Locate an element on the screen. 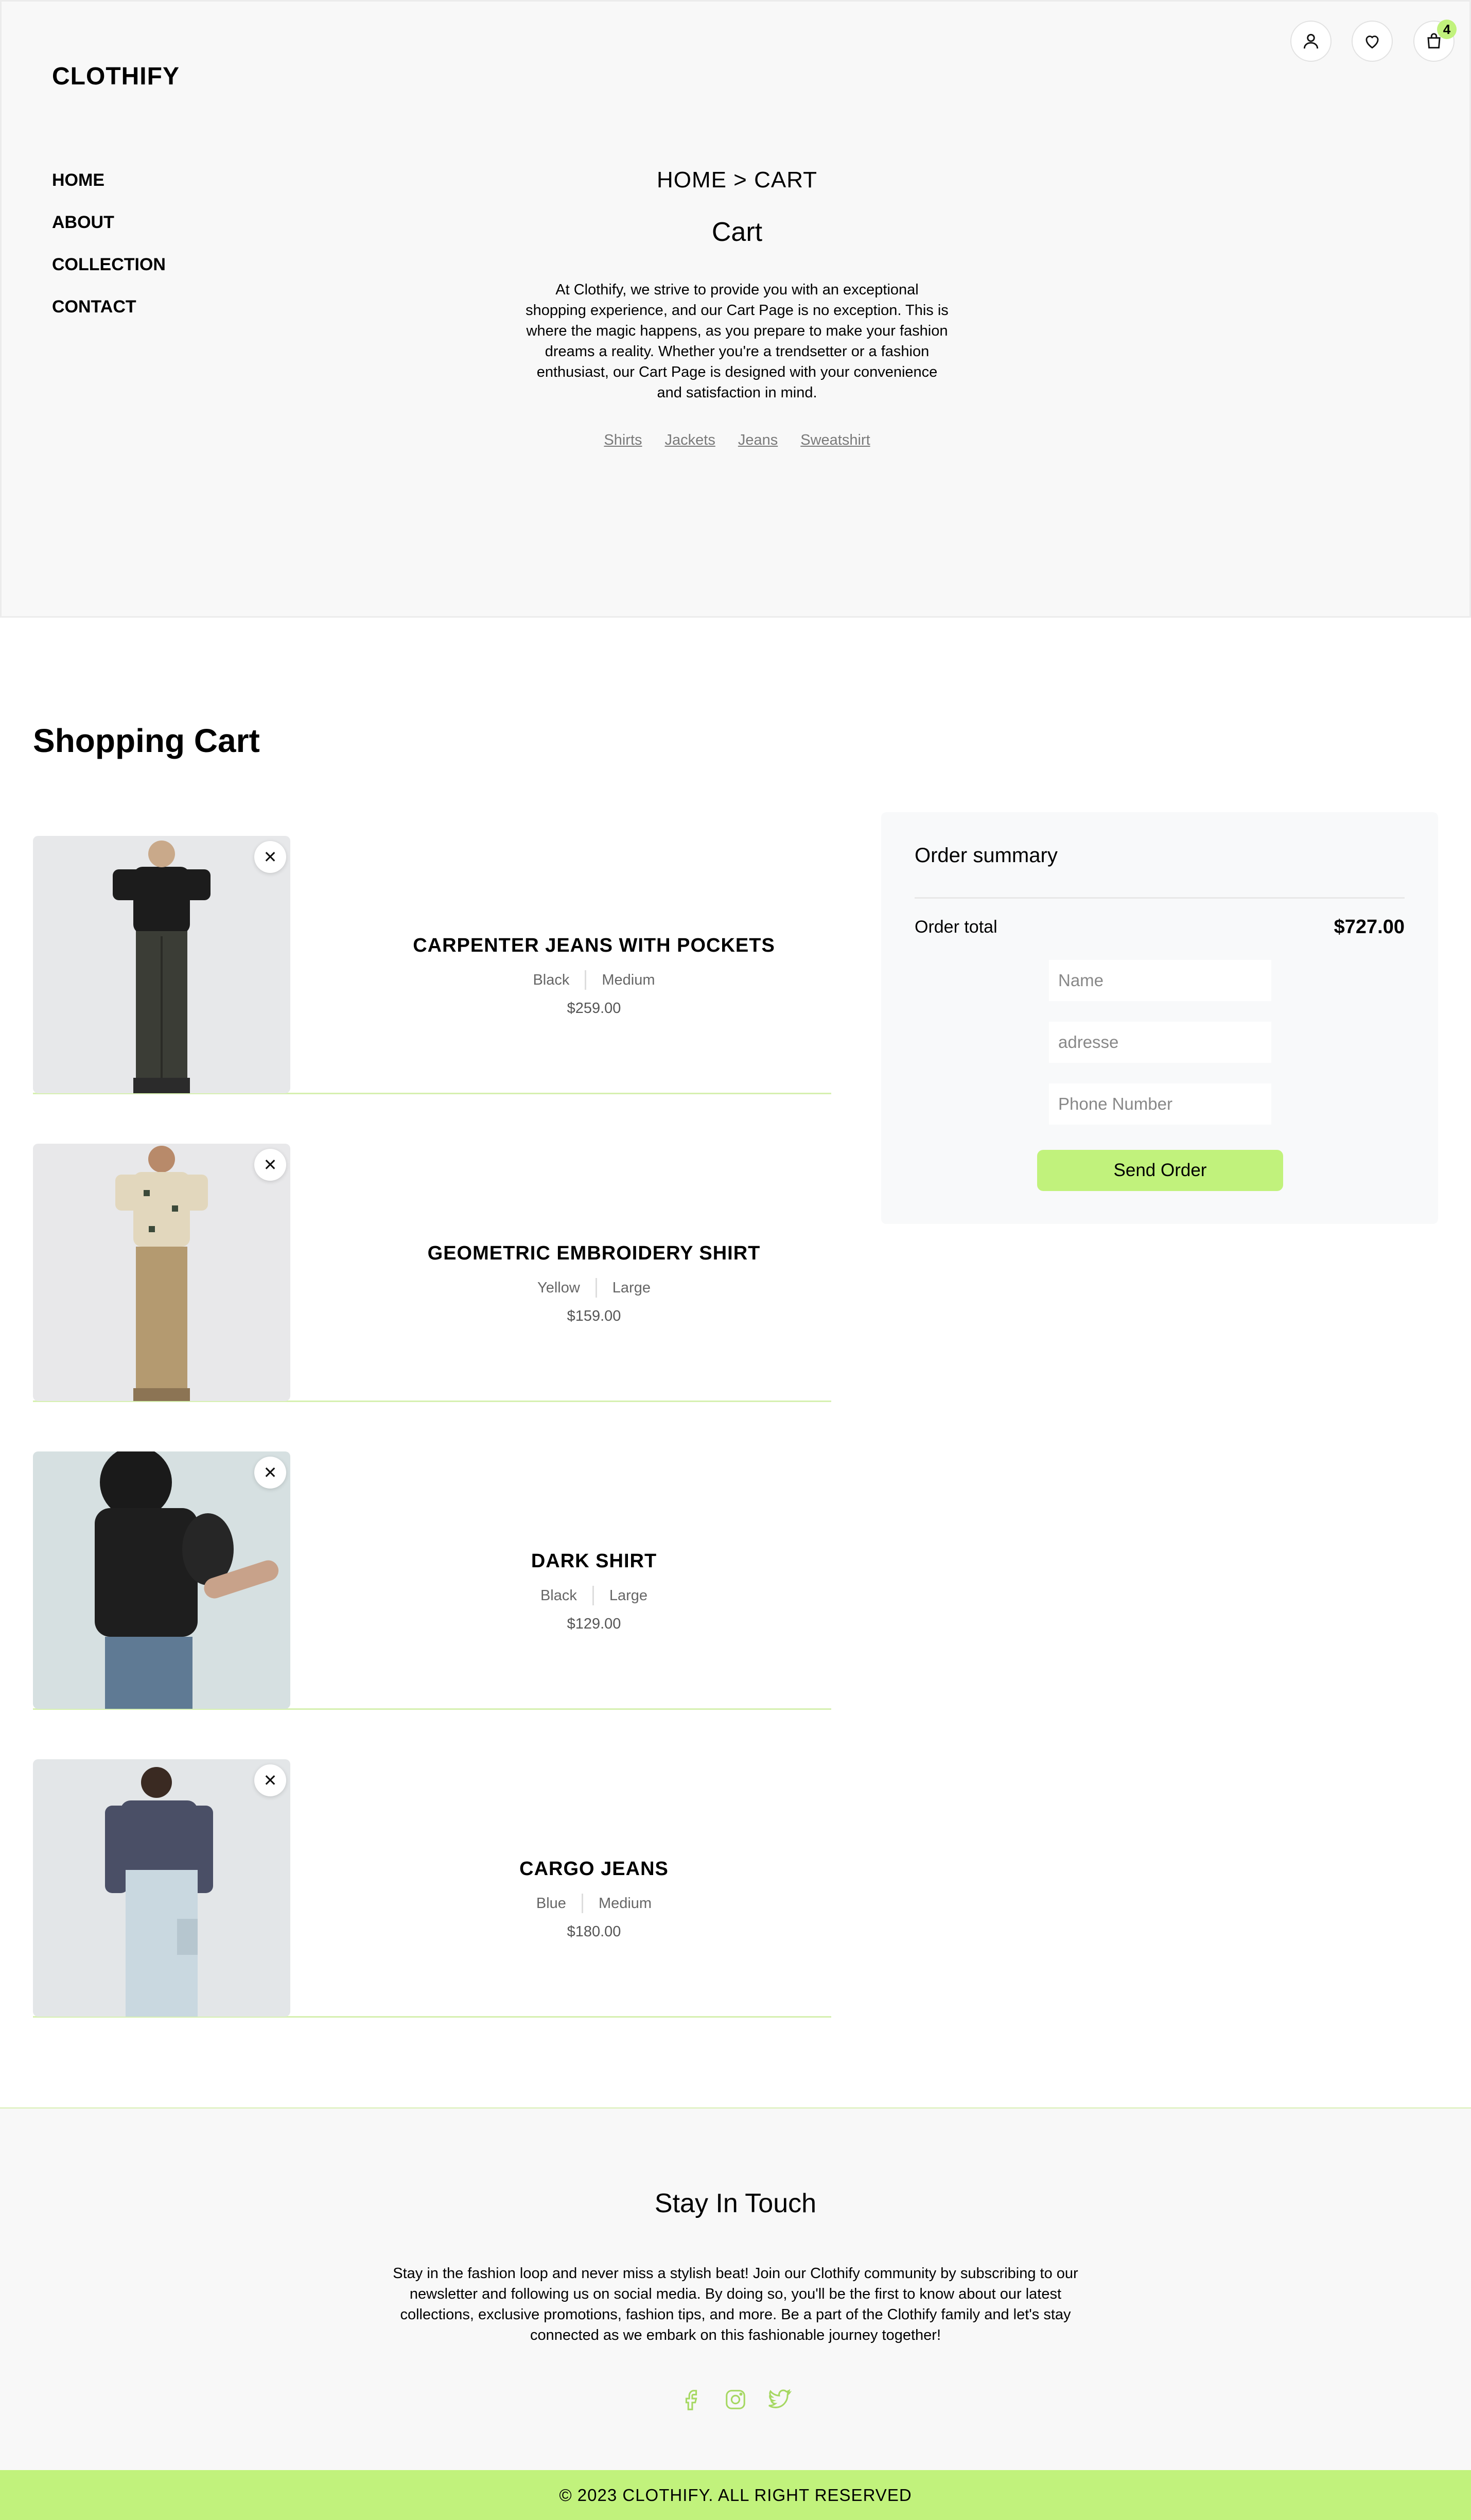 This screenshot has height=2520, width=1471. item-info: DARK SHIRT Black Large $129.00 is located at coordinates (594, 1591).